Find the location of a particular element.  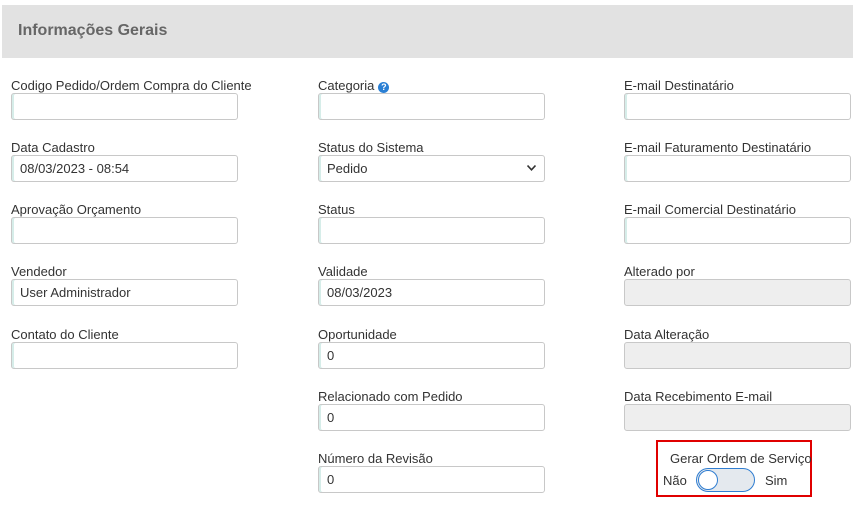

email-comercial-input is located at coordinates (737, 230).